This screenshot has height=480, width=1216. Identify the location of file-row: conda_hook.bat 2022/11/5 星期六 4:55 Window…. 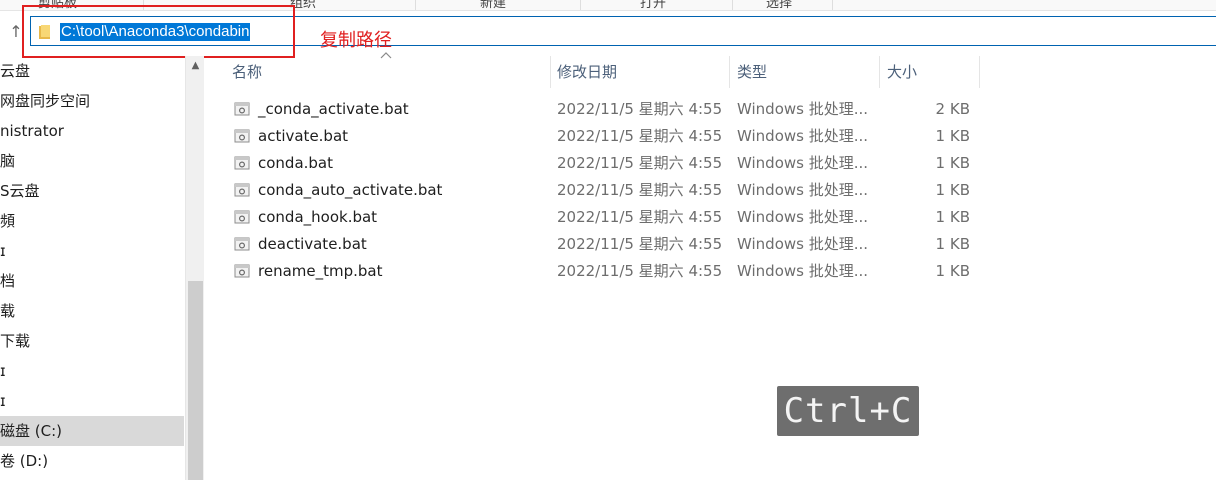
(606, 217).